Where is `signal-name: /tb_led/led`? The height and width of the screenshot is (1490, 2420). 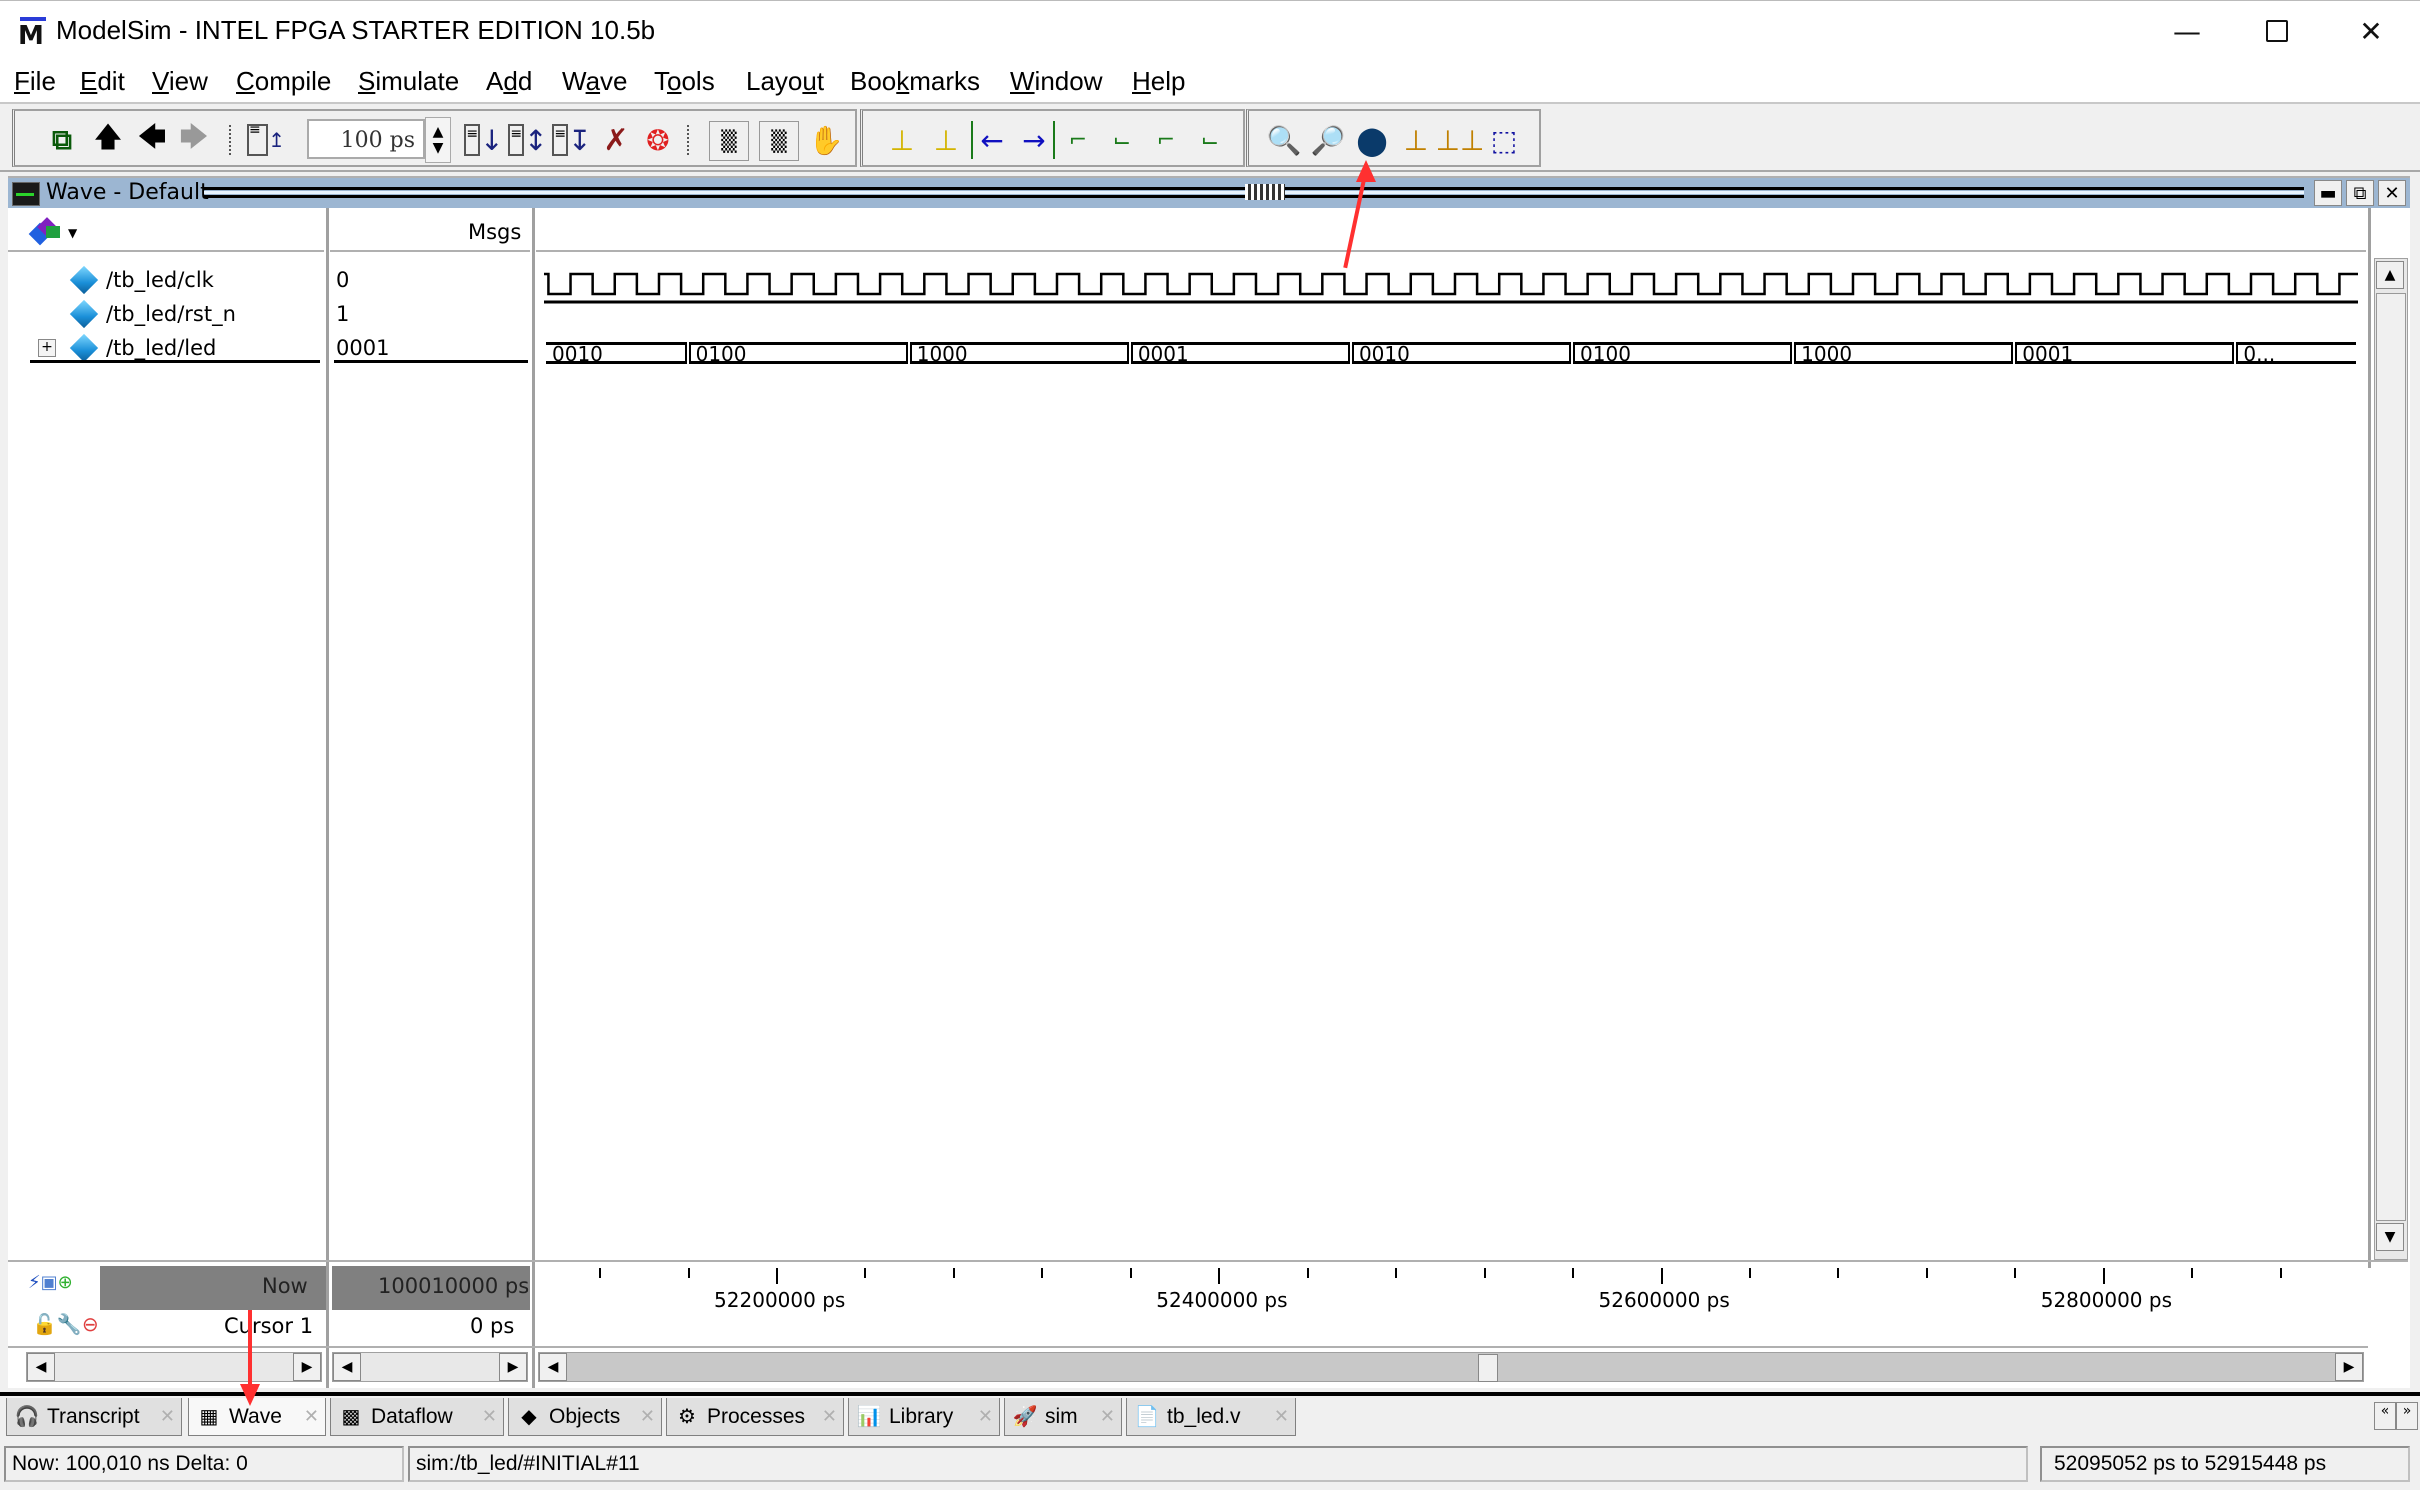
signal-name: /tb_led/led is located at coordinates (161, 348).